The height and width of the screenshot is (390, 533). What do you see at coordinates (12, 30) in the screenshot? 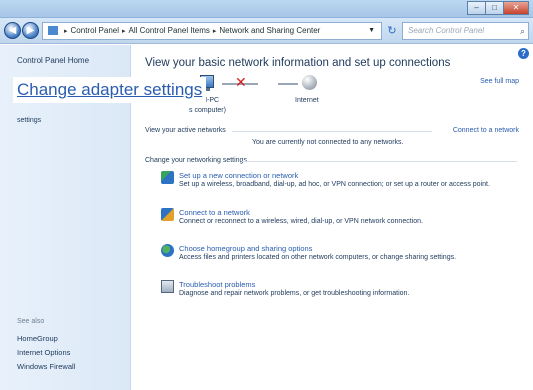
I see `back-button: ◀` at bounding box center [12, 30].